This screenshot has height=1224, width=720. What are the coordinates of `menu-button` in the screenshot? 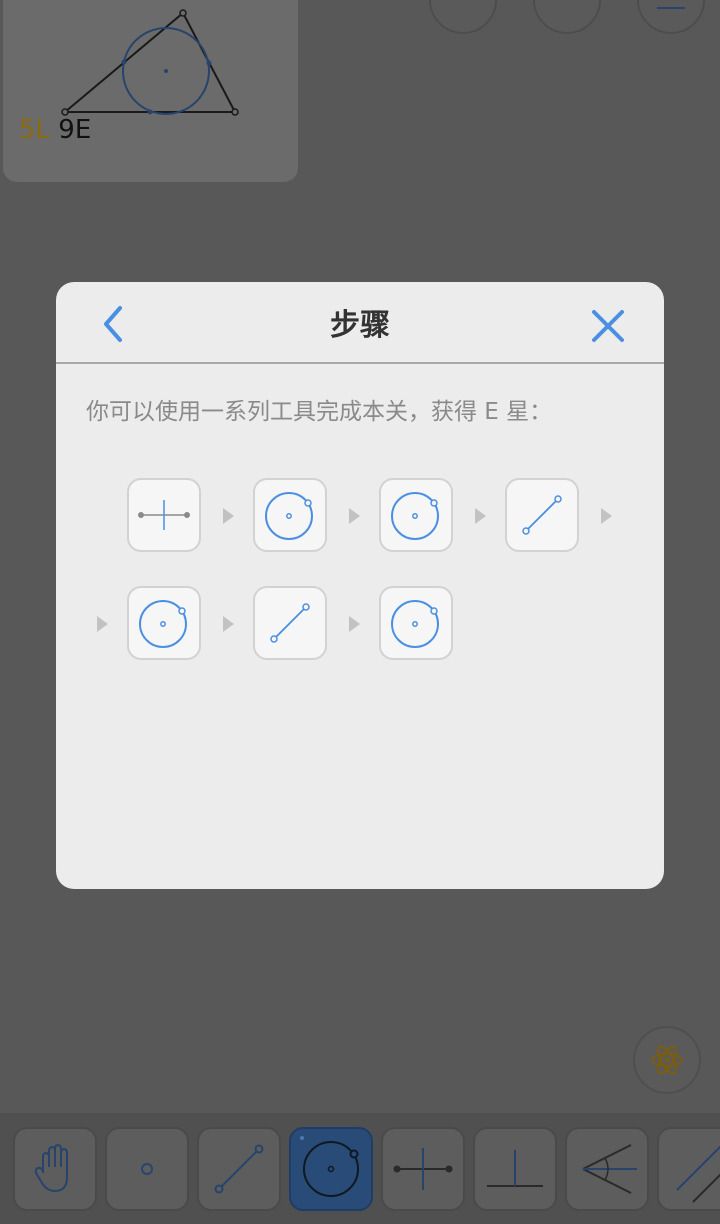 It's located at (671, 17).